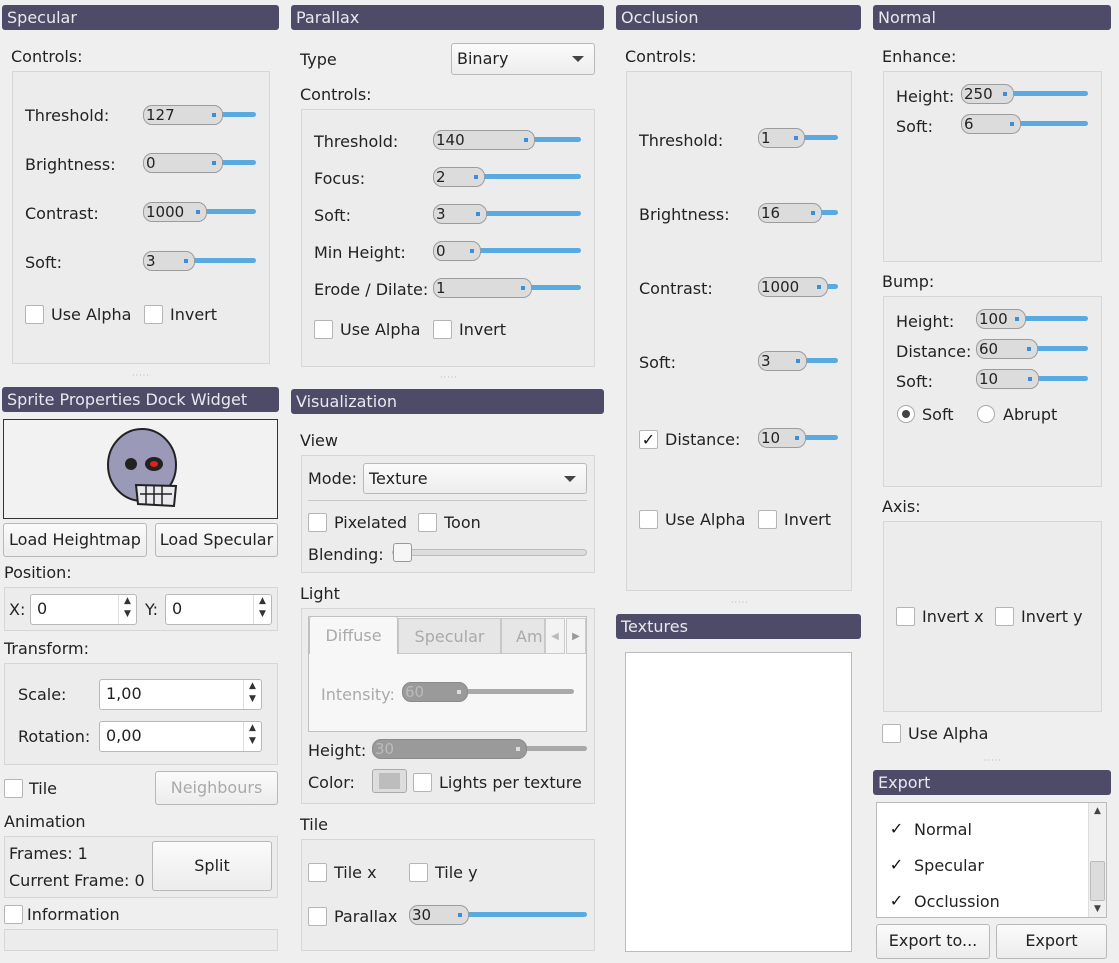 Image resolution: width=1119 pixels, height=963 pixels. I want to click on invert-y-checkbox, so click(1004, 616).